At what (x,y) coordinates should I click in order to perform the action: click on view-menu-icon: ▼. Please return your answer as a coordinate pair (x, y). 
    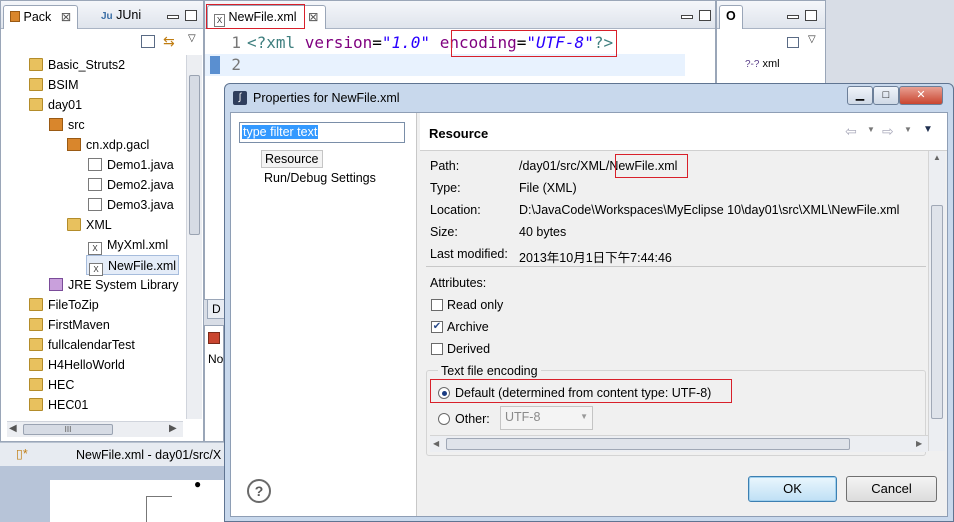
    Looking at the image, I should click on (928, 129).